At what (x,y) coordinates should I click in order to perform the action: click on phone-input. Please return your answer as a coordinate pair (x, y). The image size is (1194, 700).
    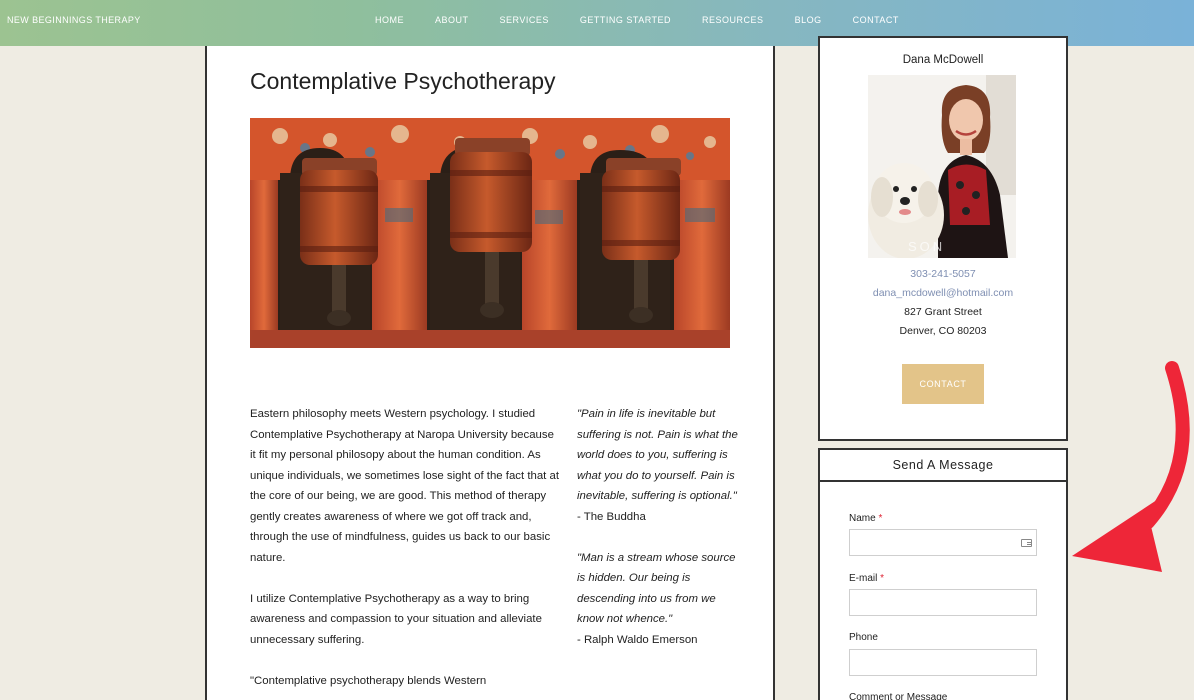
    Looking at the image, I should click on (943, 662).